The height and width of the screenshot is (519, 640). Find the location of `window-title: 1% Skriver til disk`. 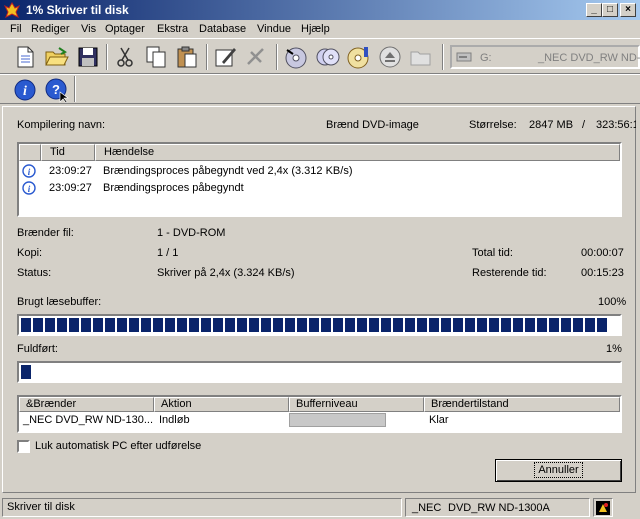

window-title: 1% Skriver til disk is located at coordinates (77, 10).